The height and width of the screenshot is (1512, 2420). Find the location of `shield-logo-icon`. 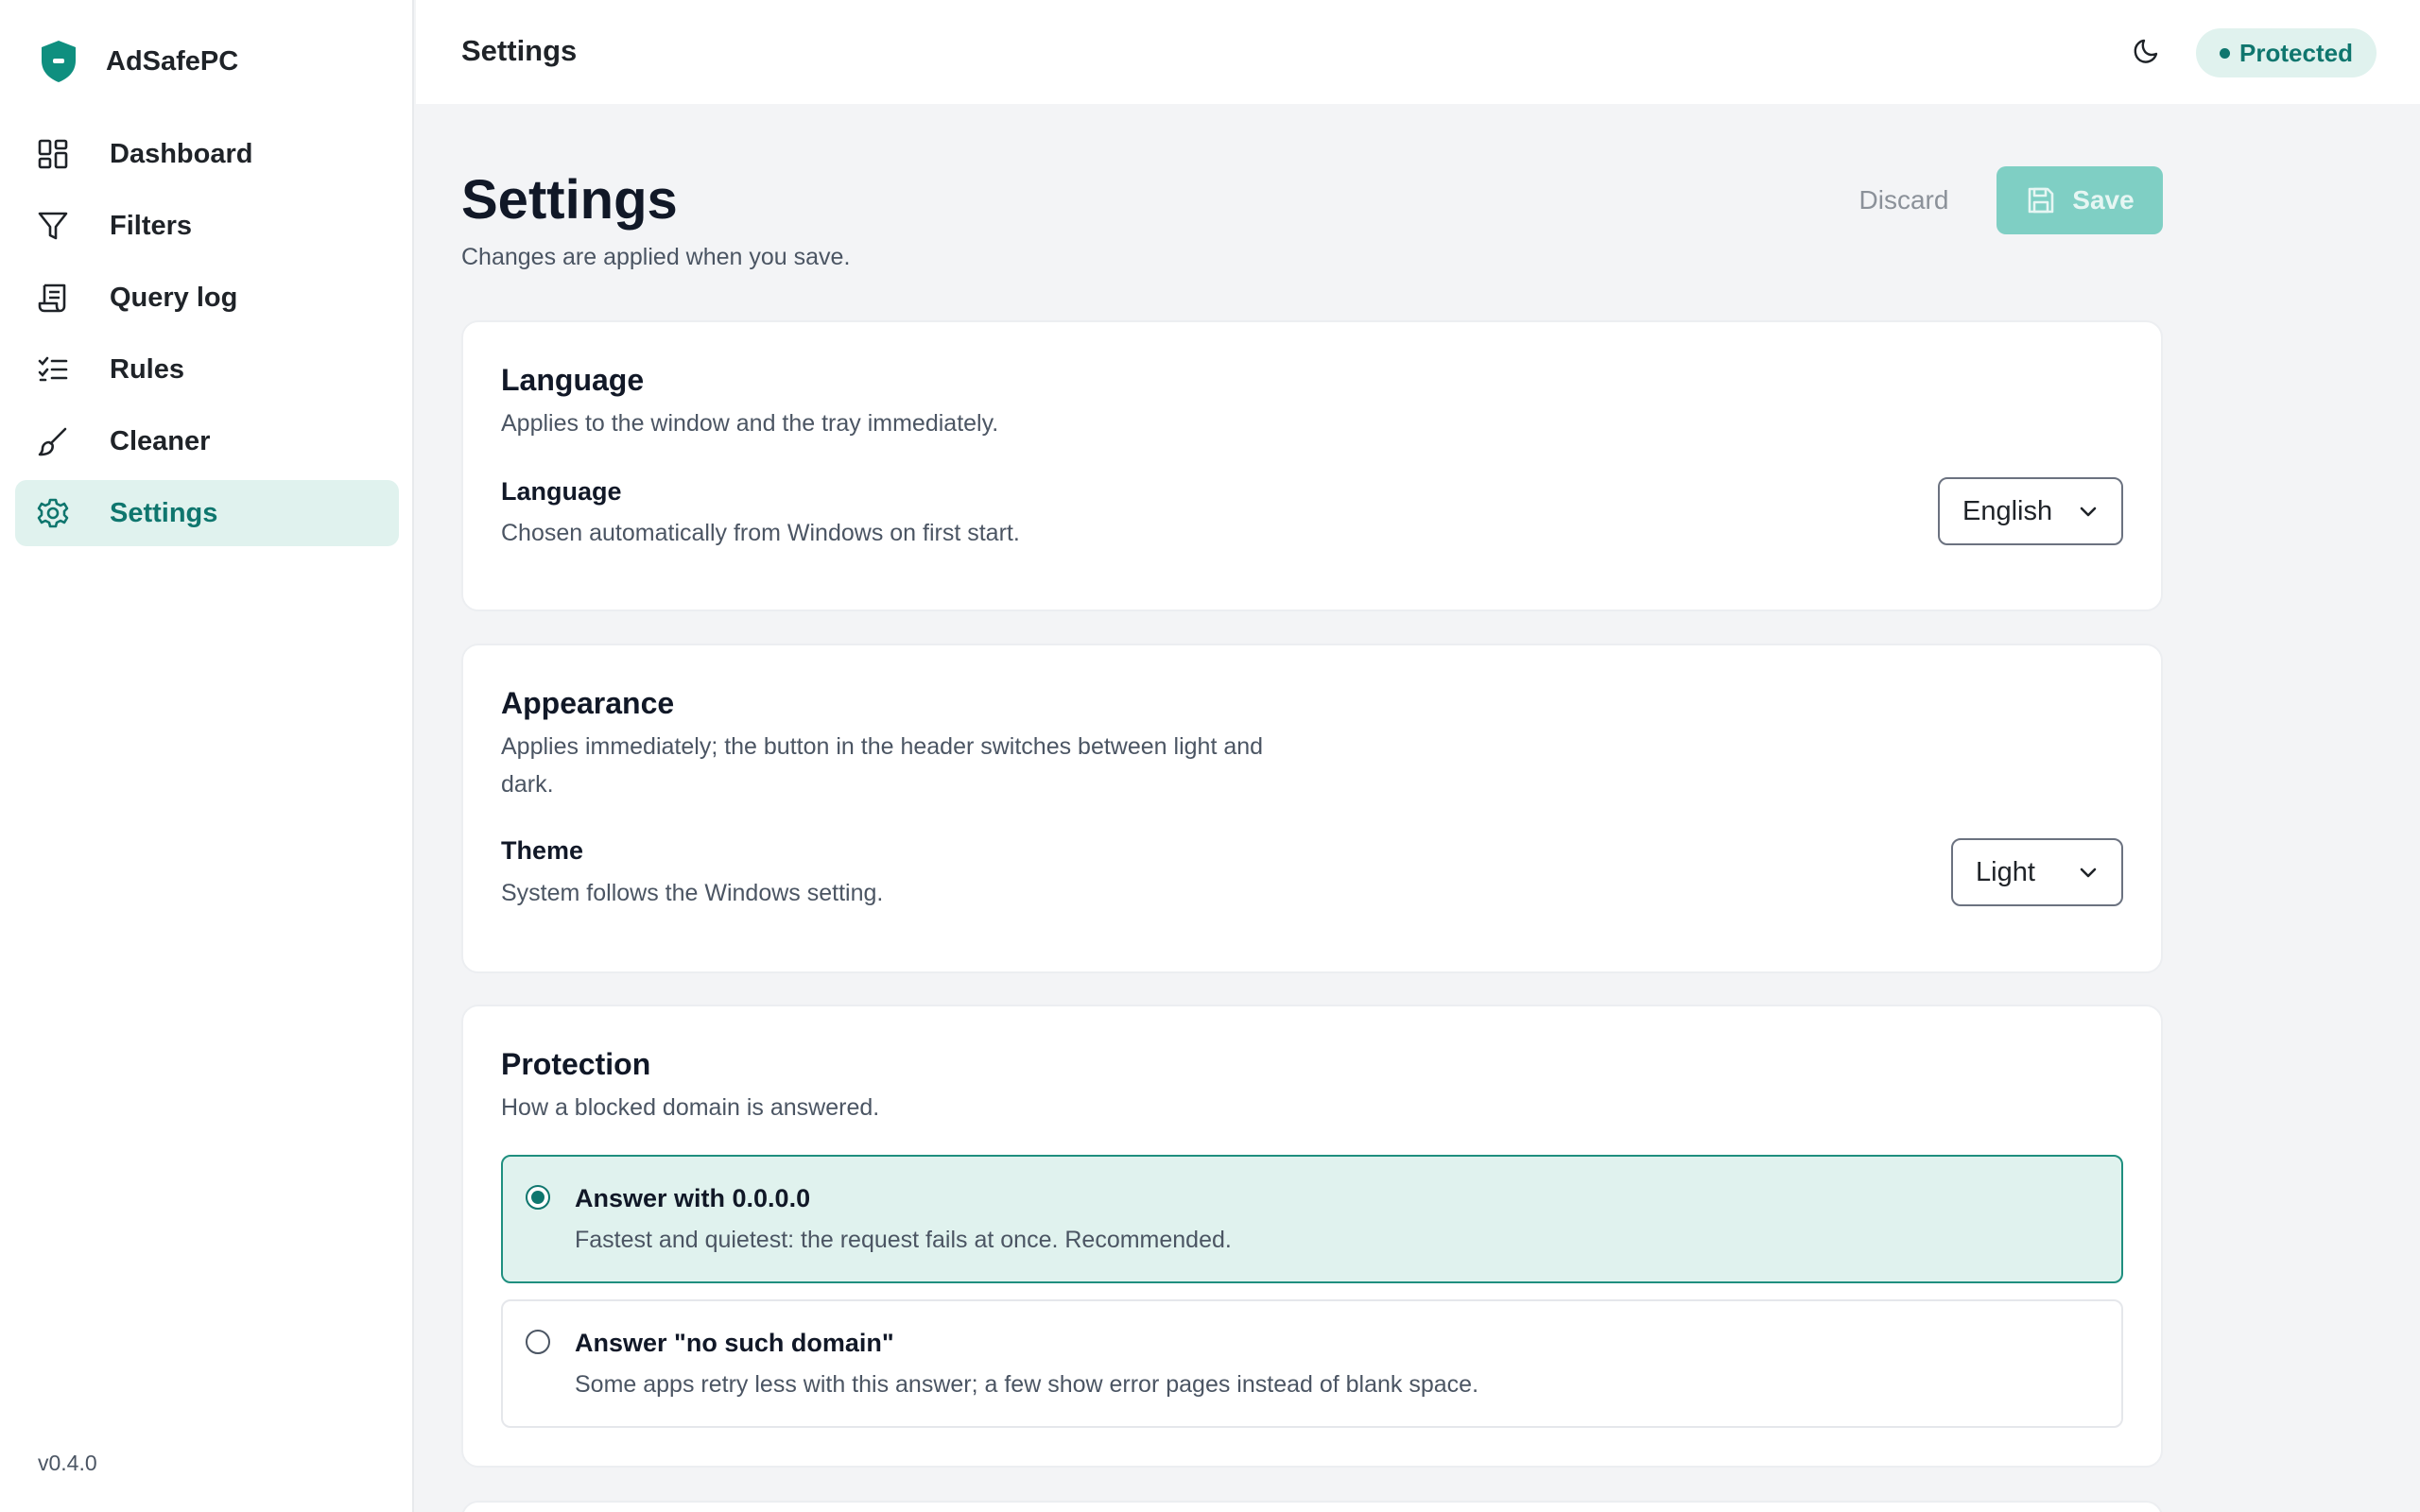

shield-logo-icon is located at coordinates (58, 61).